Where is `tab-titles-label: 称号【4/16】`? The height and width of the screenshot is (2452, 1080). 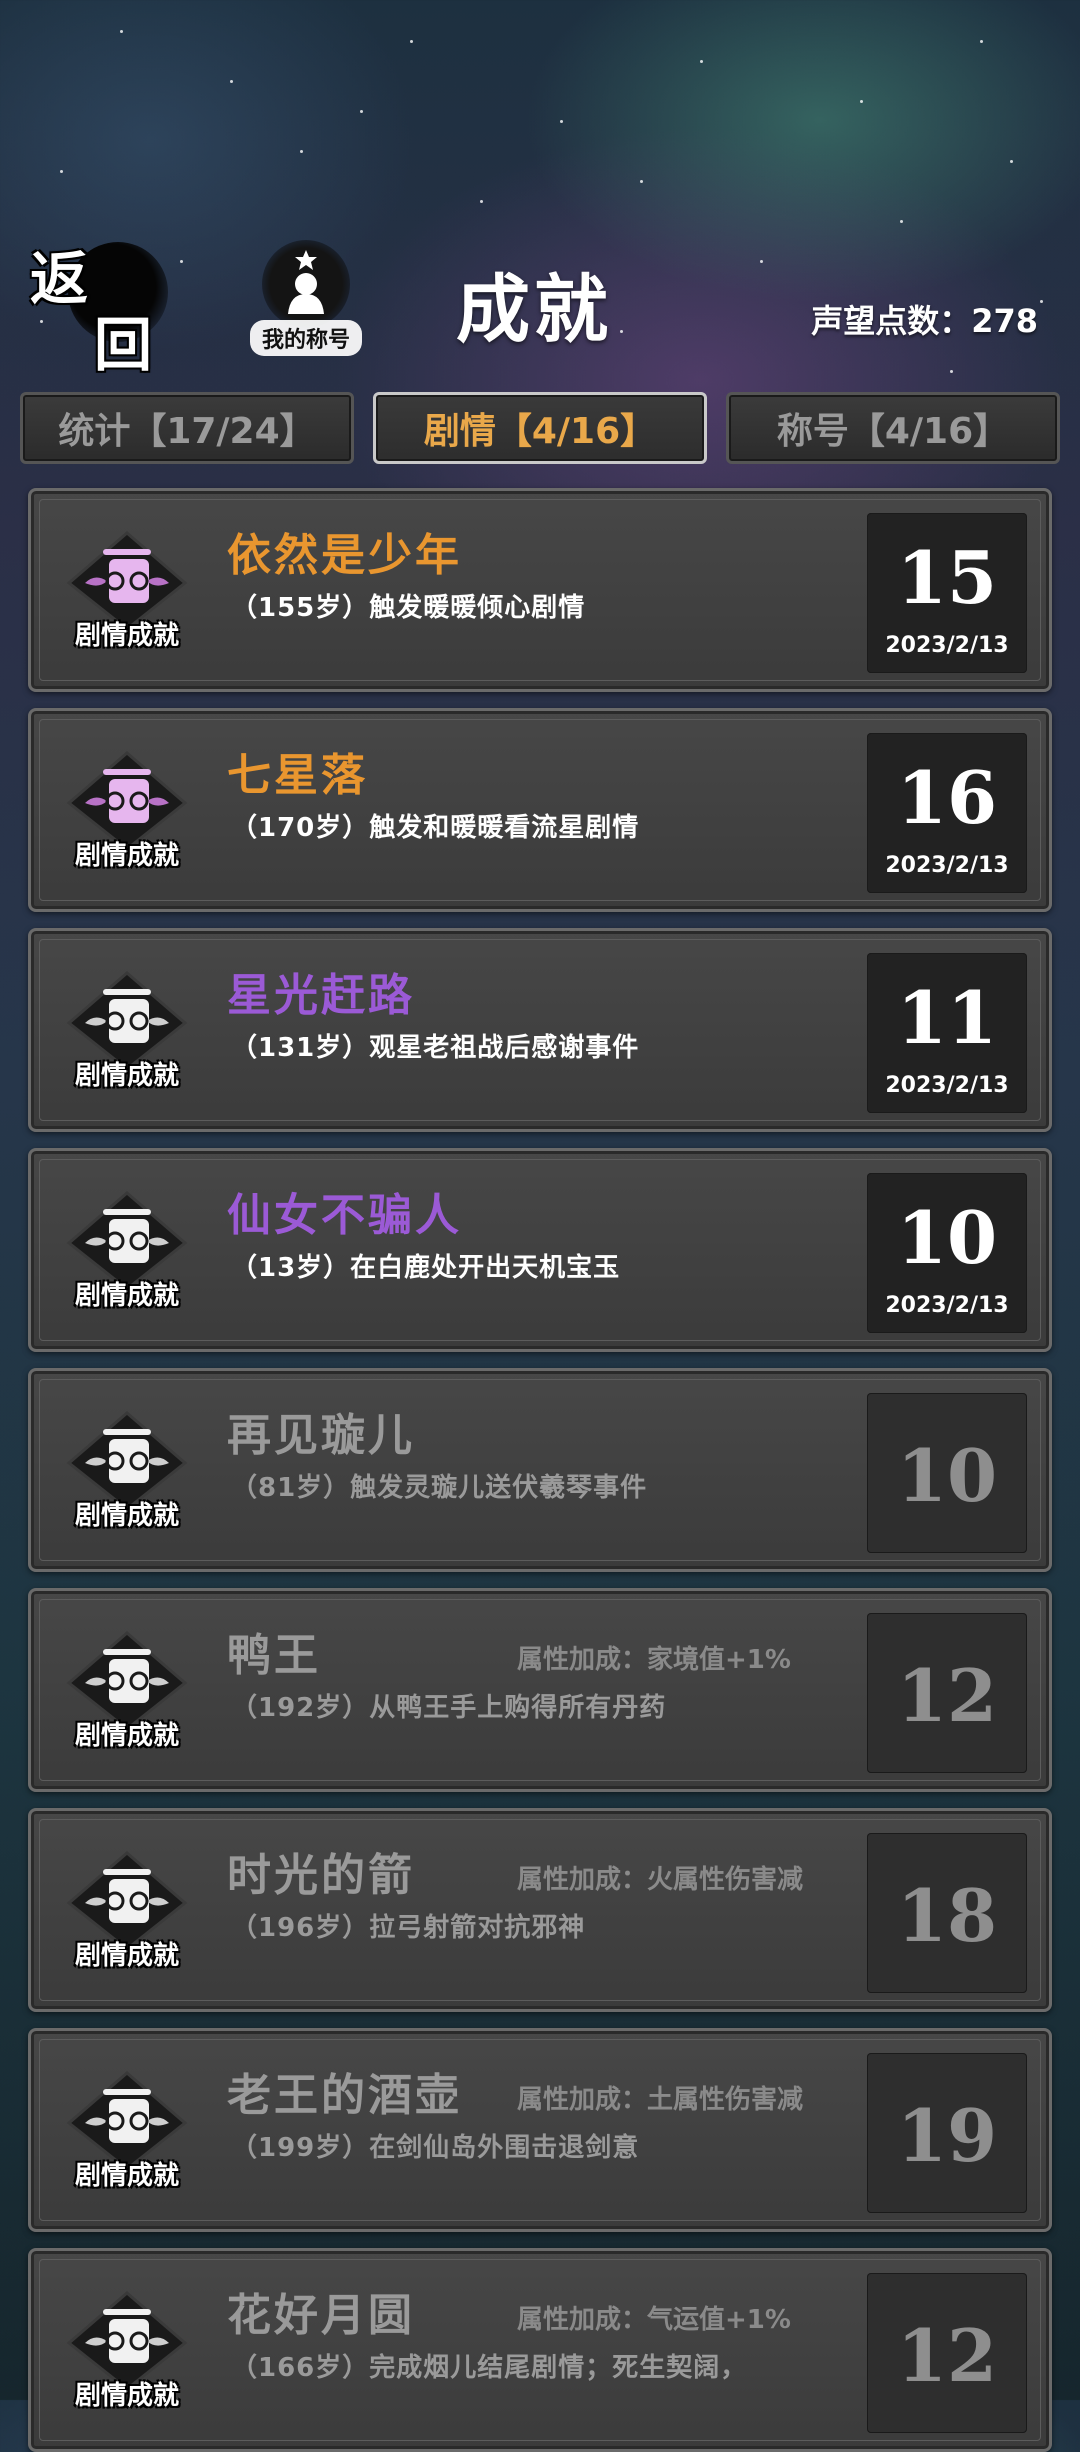
tab-titles-label: 称号【4/16】 is located at coordinates (893, 431).